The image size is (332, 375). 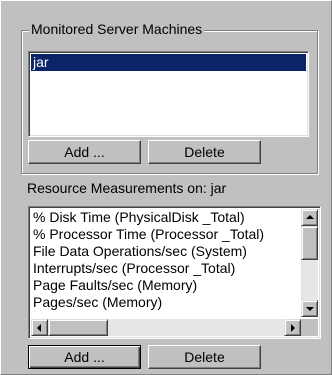 What do you see at coordinates (163, 234) in the screenshot?
I see `measurement-item: % Processor Time (Processor _Total)` at bounding box center [163, 234].